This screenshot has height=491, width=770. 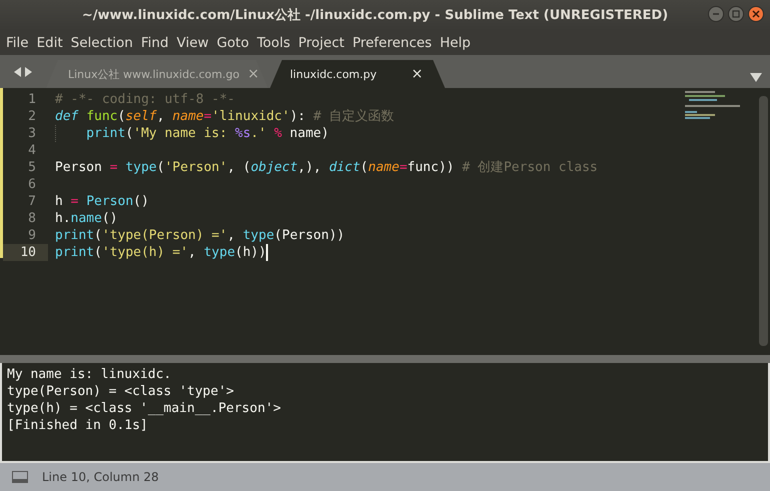 What do you see at coordinates (17, 42) in the screenshot?
I see `menu-item: File` at bounding box center [17, 42].